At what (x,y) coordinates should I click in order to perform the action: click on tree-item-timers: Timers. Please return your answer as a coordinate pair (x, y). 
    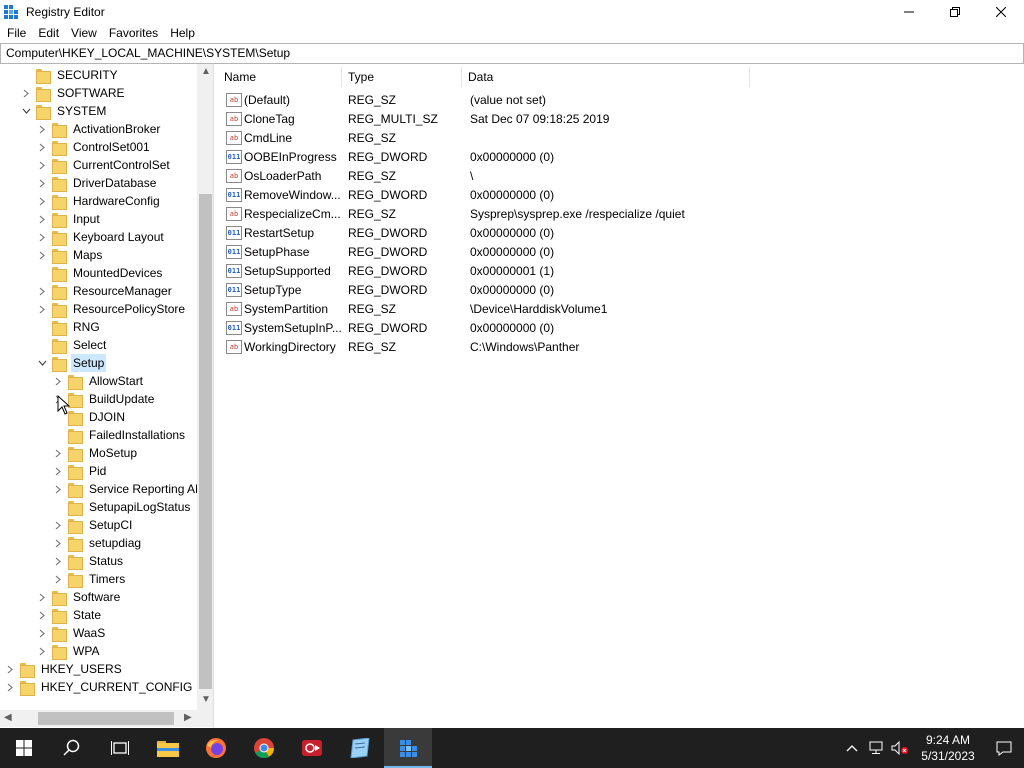
    Looking at the image, I should click on (89, 579).